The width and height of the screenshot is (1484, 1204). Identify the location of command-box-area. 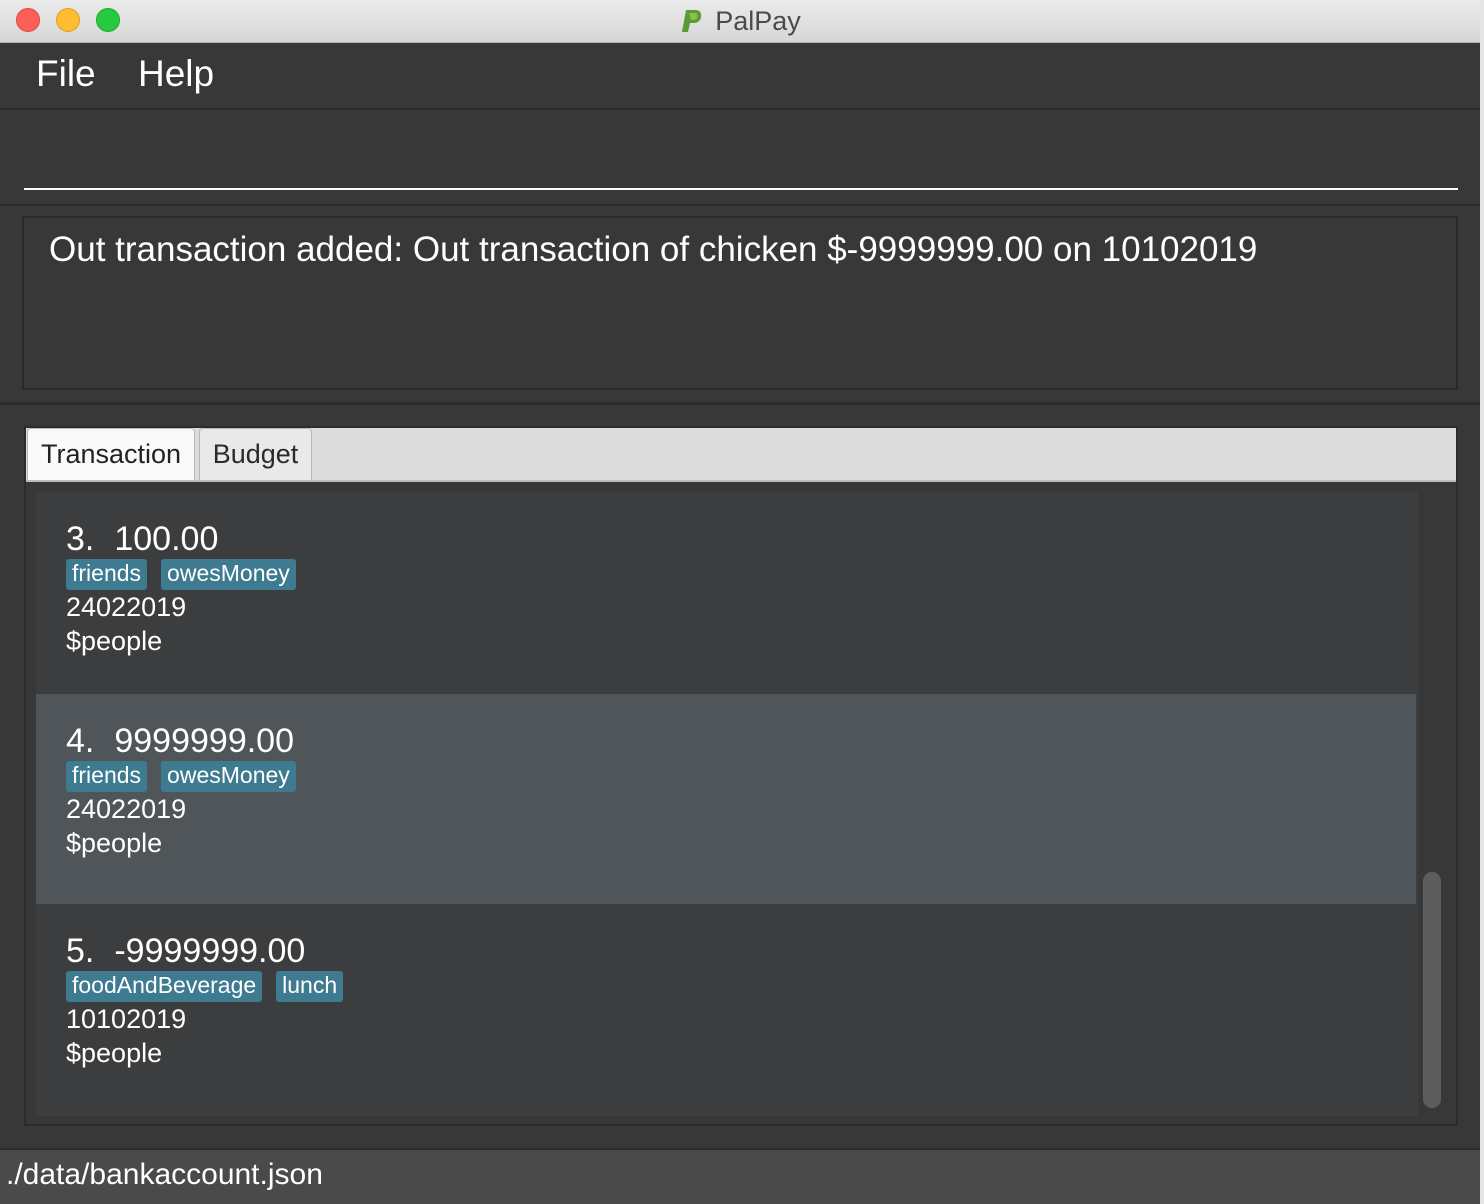
(740, 158).